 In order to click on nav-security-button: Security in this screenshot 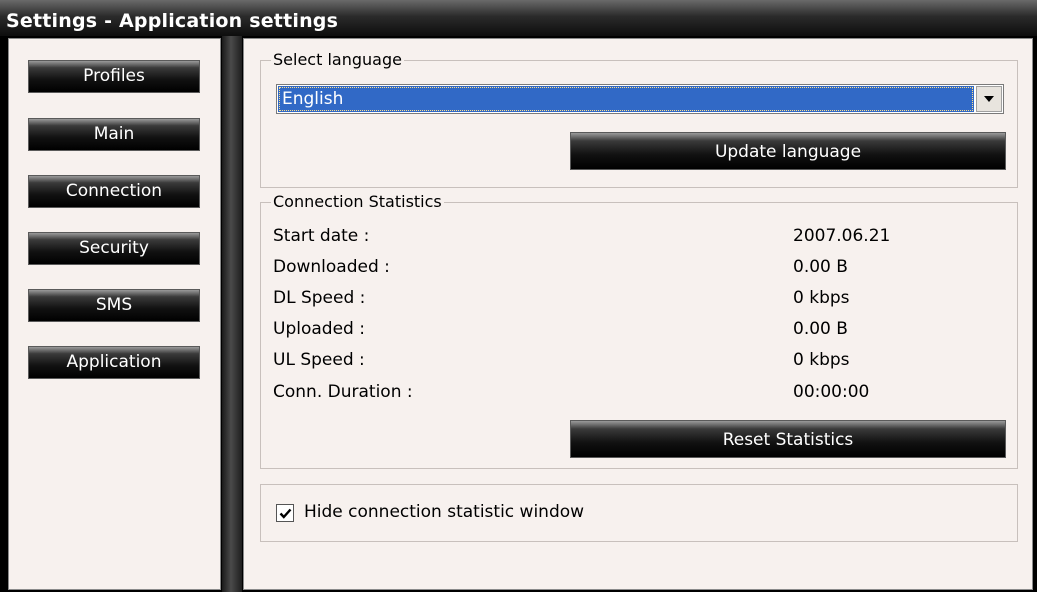, I will do `click(114, 248)`.